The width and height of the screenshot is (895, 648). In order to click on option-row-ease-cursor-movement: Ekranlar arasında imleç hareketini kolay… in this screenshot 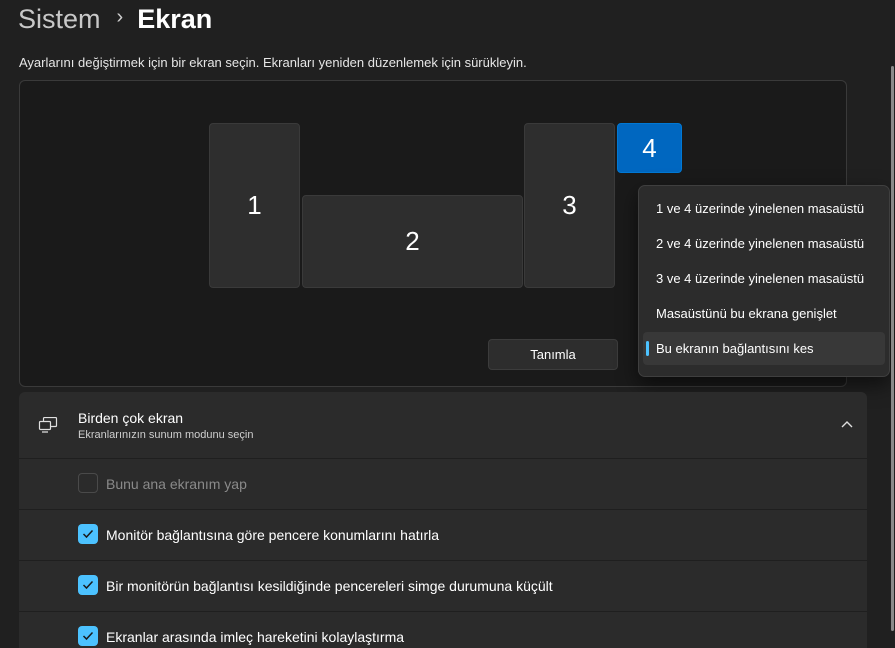, I will do `click(443, 630)`.